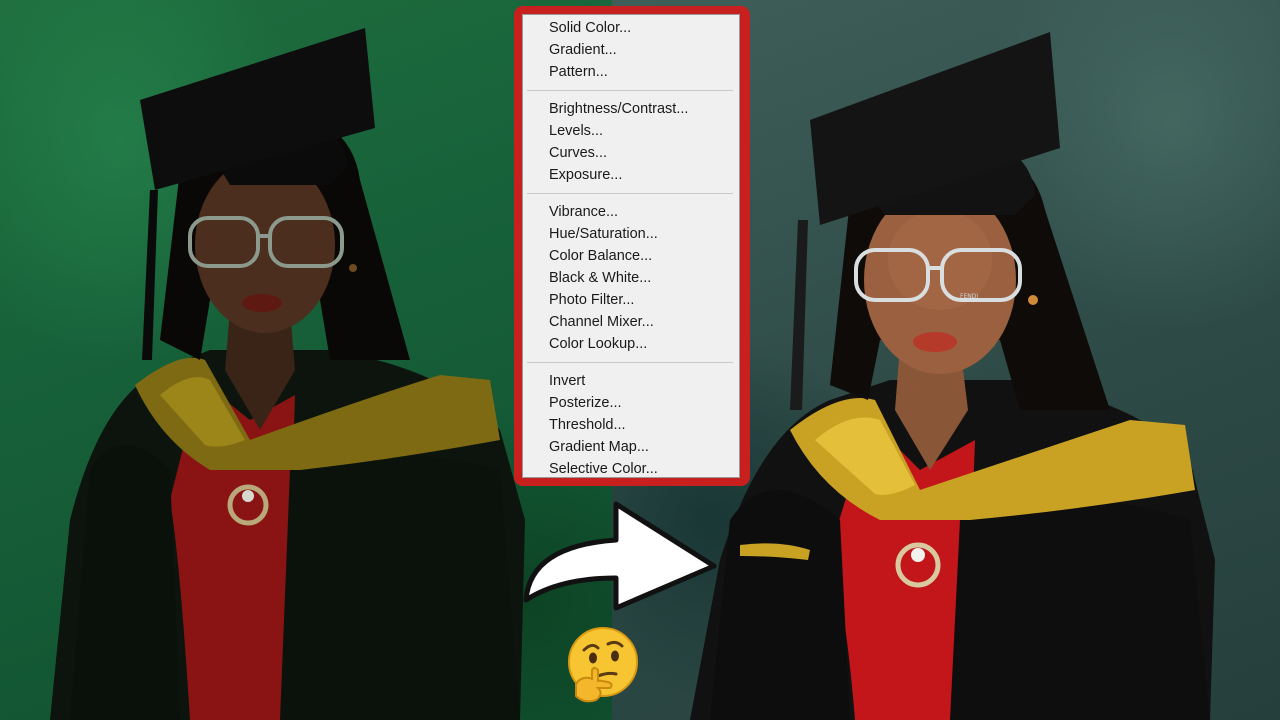 This screenshot has width=1280, height=720. Describe the element at coordinates (603, 667) in the screenshot. I see `thinking-face-icon` at that location.